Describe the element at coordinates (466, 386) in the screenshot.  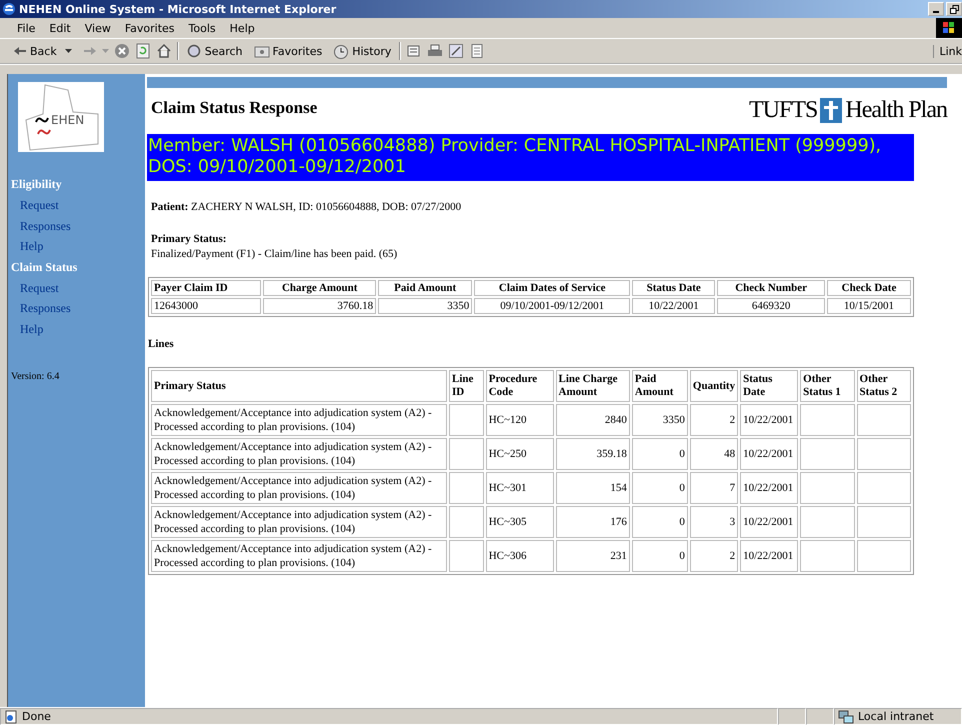
I see `column-header: Line ID` at that location.